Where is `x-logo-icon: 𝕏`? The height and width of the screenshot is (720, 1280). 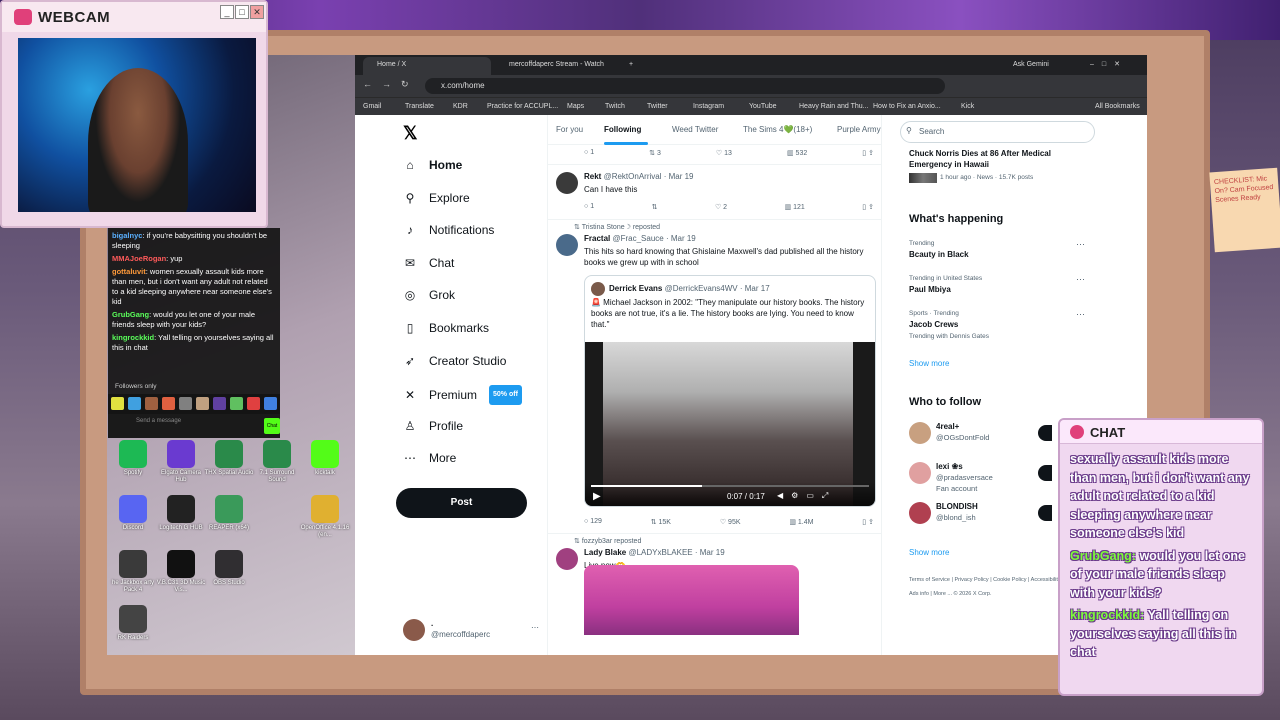 x-logo-icon: 𝕏 is located at coordinates (410, 133).